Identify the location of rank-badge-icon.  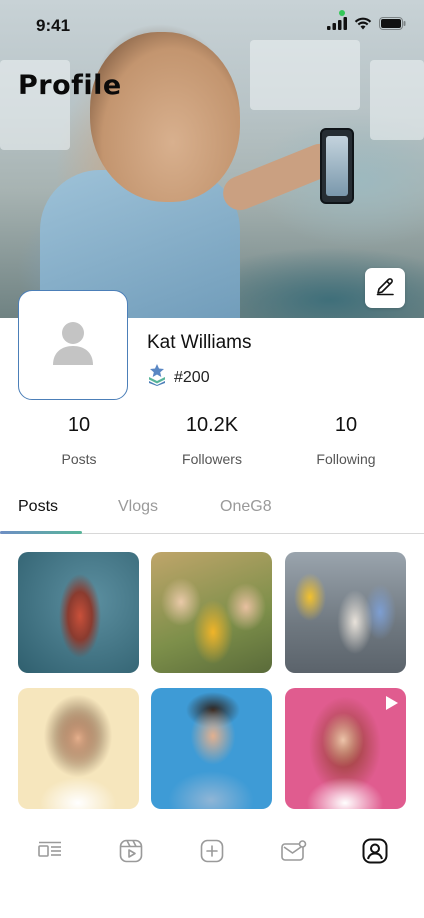
(157, 377).